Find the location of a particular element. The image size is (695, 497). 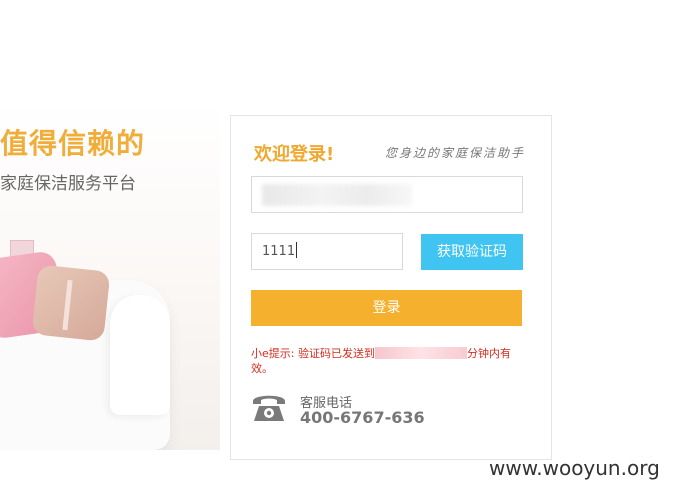

redacted-phone-value is located at coordinates (337, 195).